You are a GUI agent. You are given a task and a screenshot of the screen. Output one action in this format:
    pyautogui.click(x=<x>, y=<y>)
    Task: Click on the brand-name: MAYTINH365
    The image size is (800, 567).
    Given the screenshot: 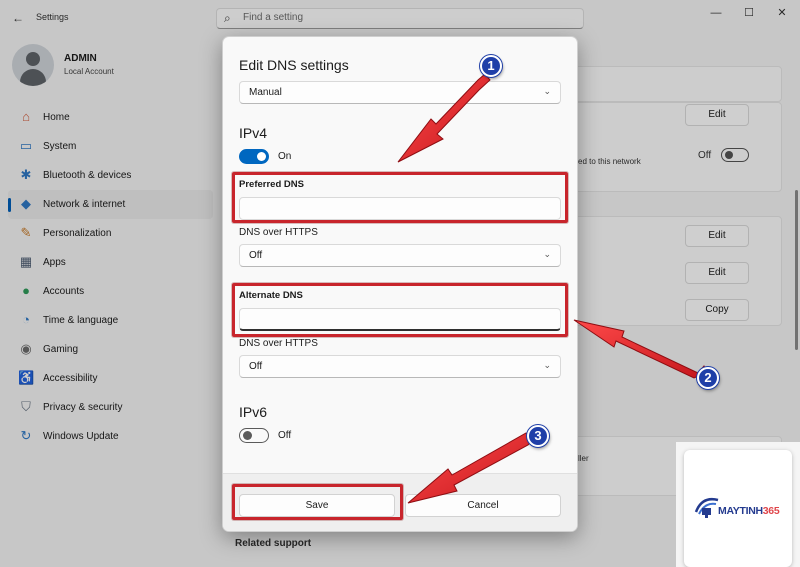 What is the action you would take?
    pyautogui.click(x=749, y=511)
    